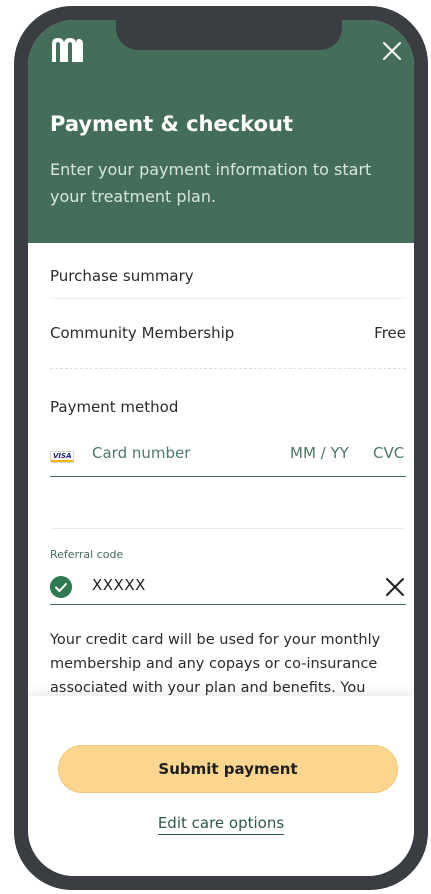 Image resolution: width=431 pixels, height=894 pixels. What do you see at coordinates (390, 333) in the screenshot?
I see `membership-price: Free` at bounding box center [390, 333].